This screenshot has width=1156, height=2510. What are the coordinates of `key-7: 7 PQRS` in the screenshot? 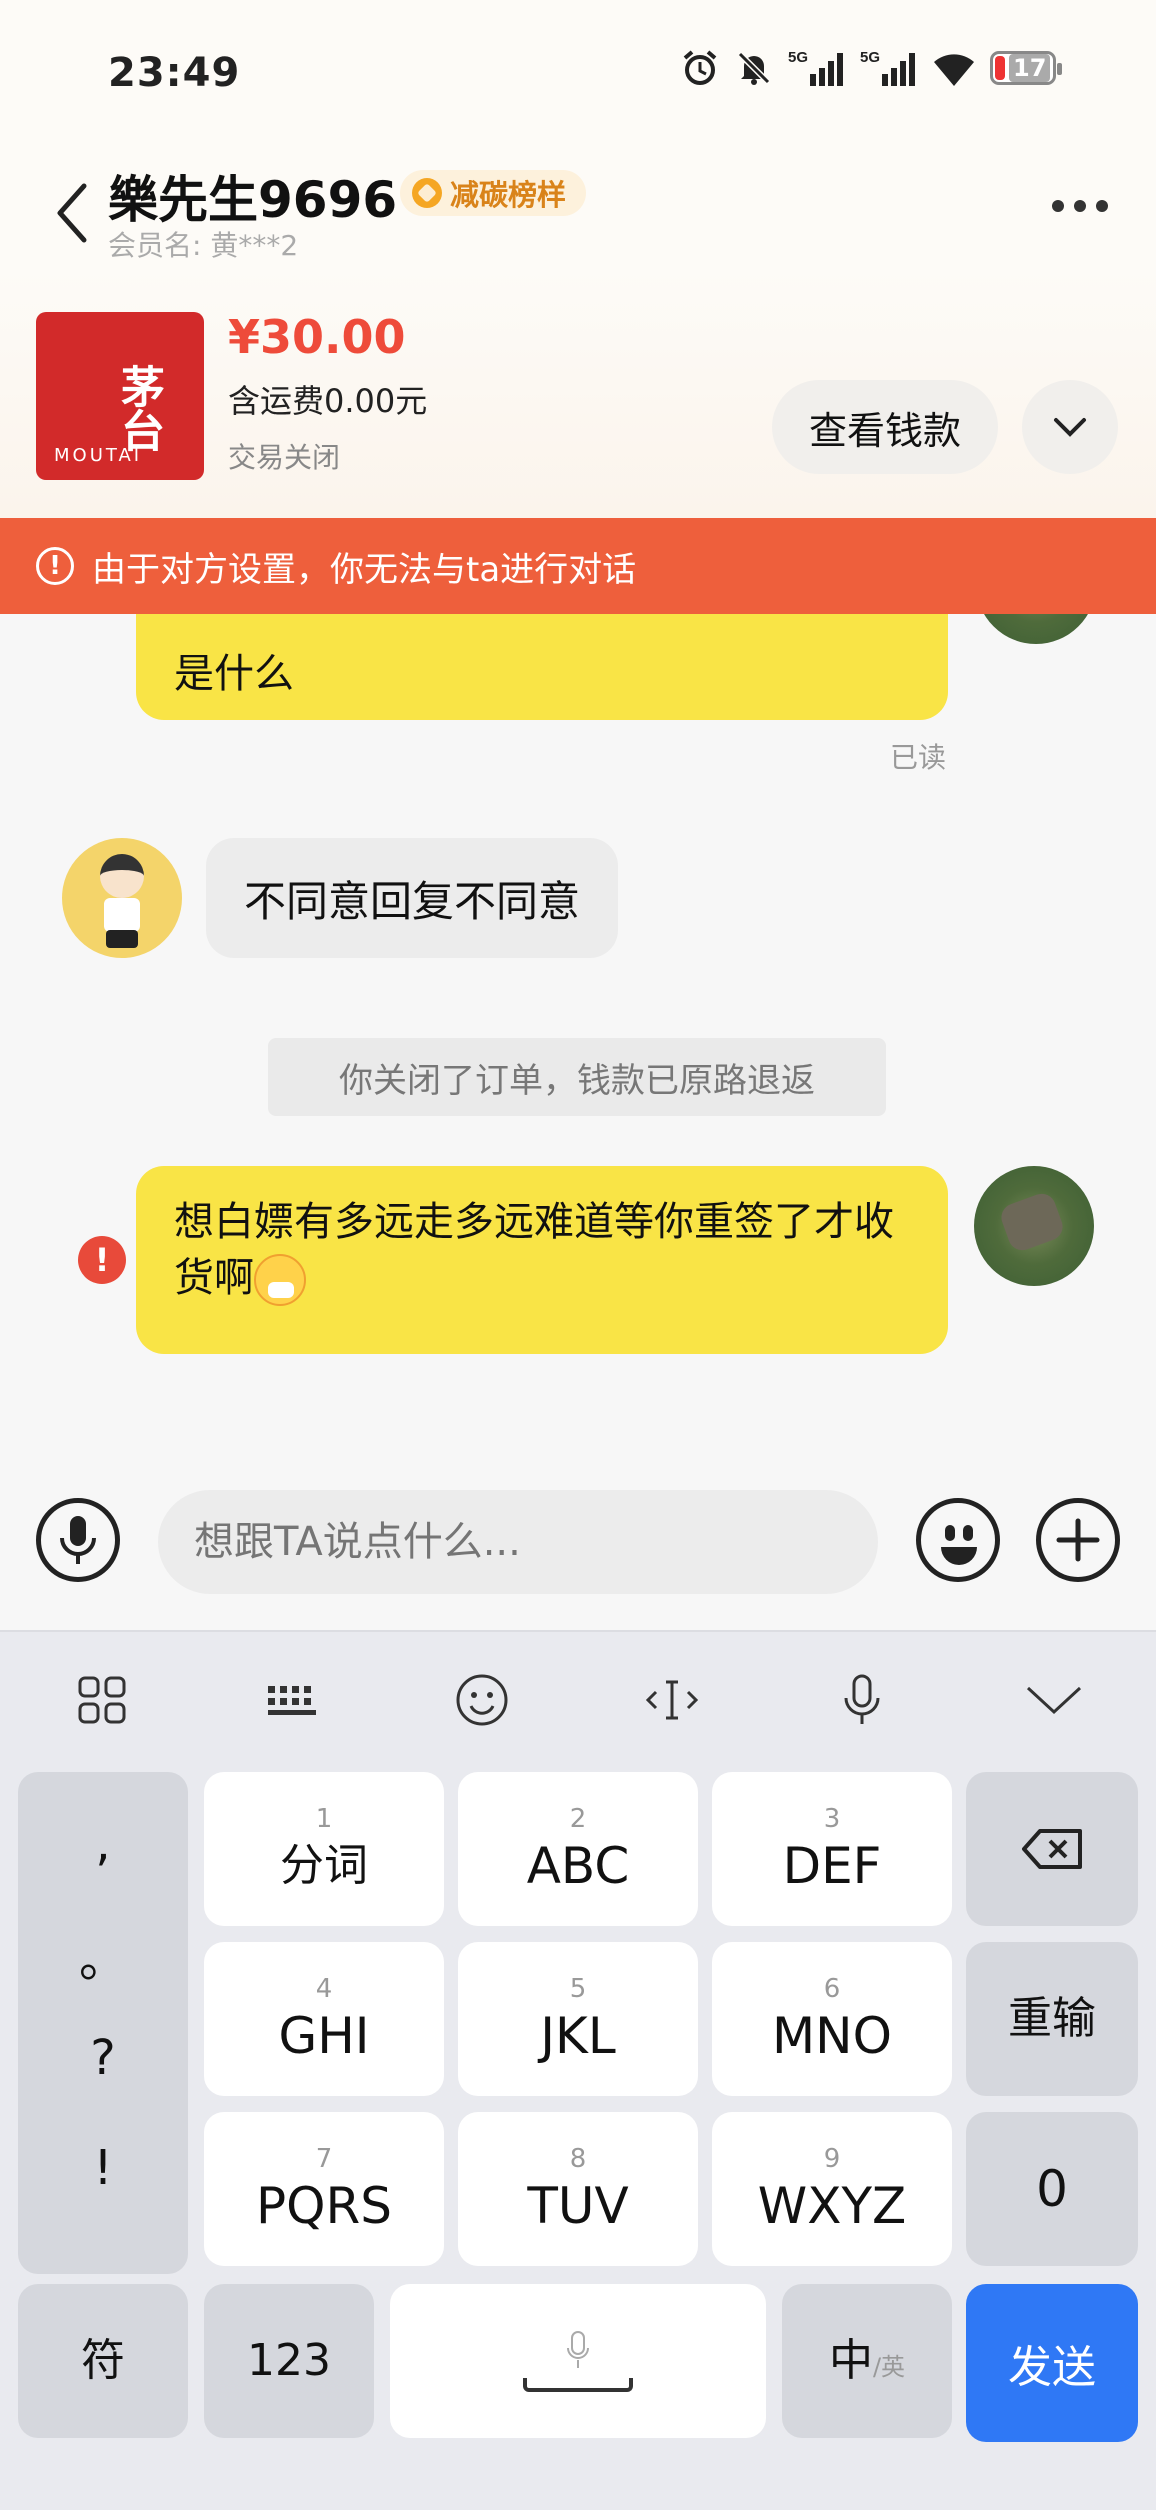 It's located at (324, 2189).